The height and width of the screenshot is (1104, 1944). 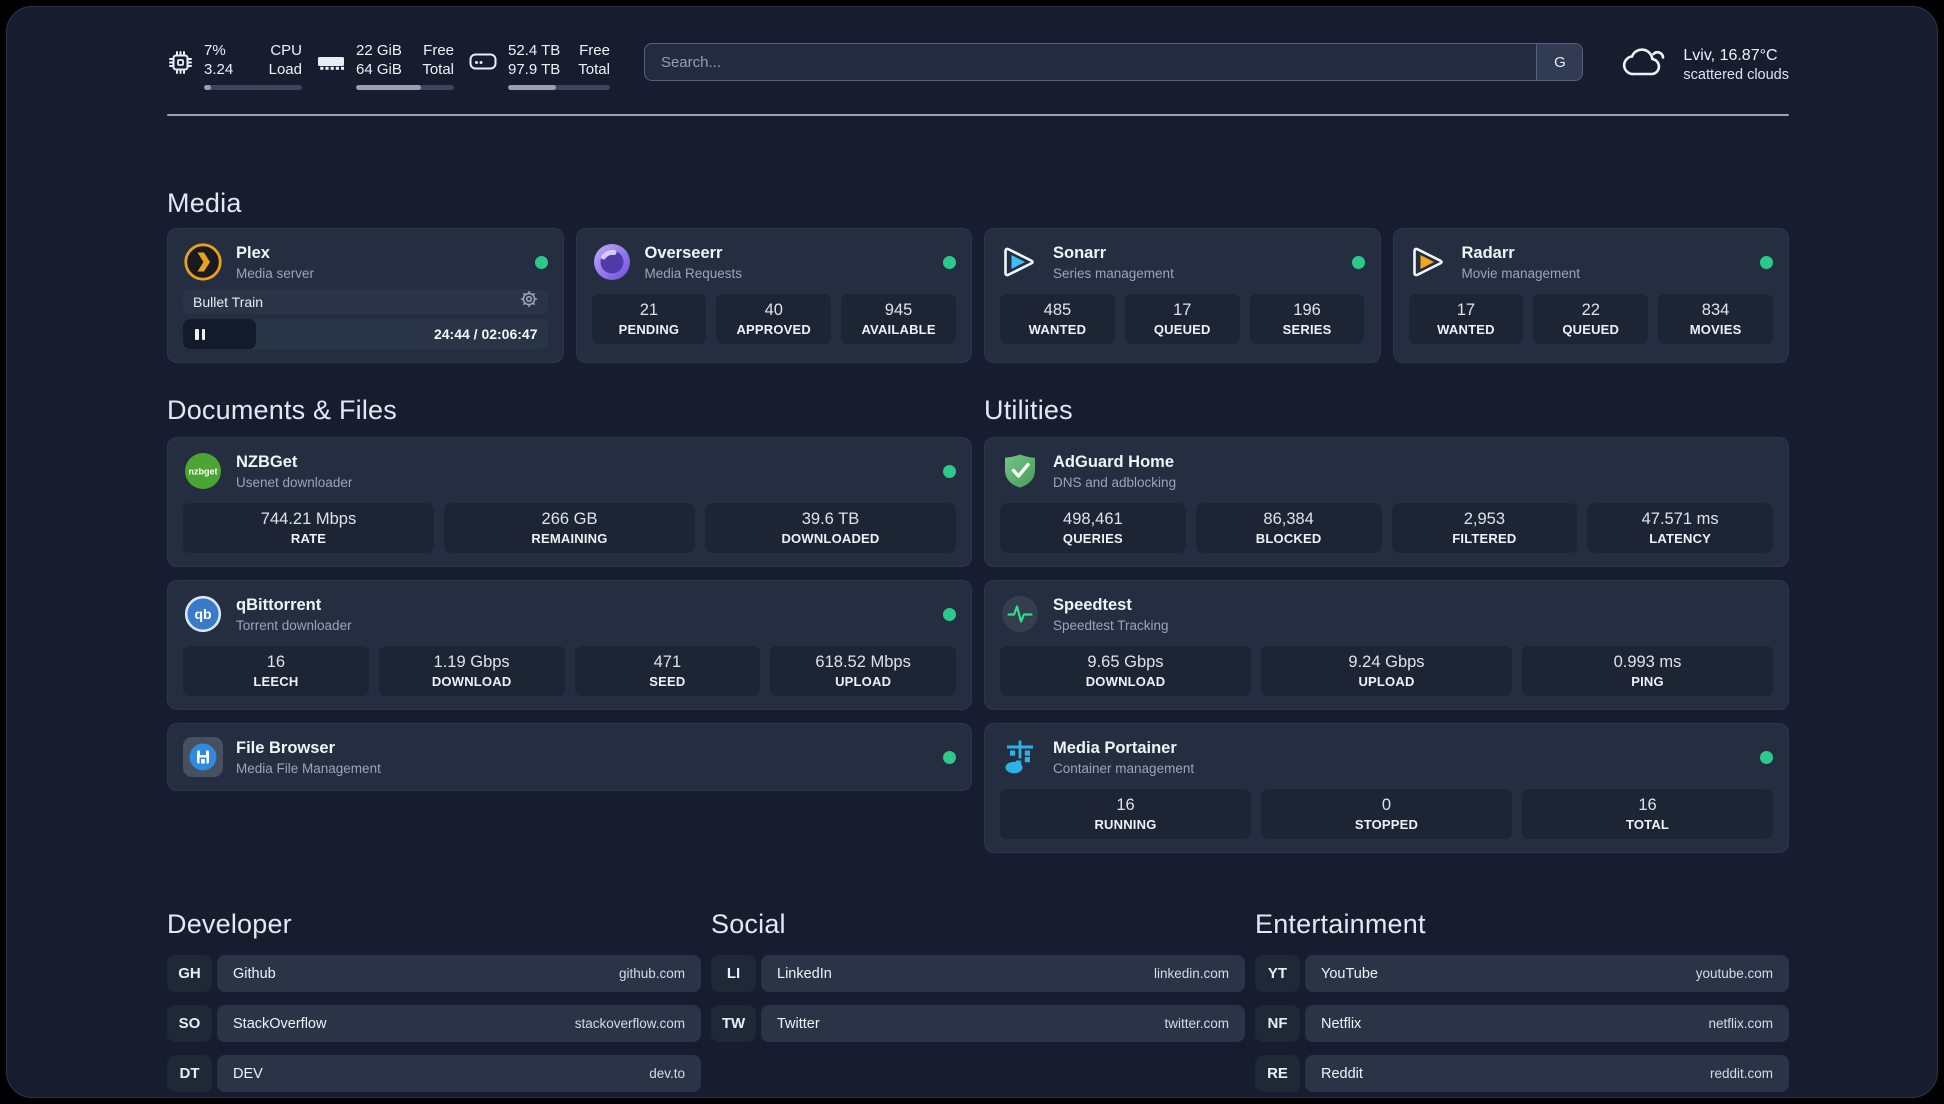 I want to click on card-title: Radarr, so click(x=1488, y=252).